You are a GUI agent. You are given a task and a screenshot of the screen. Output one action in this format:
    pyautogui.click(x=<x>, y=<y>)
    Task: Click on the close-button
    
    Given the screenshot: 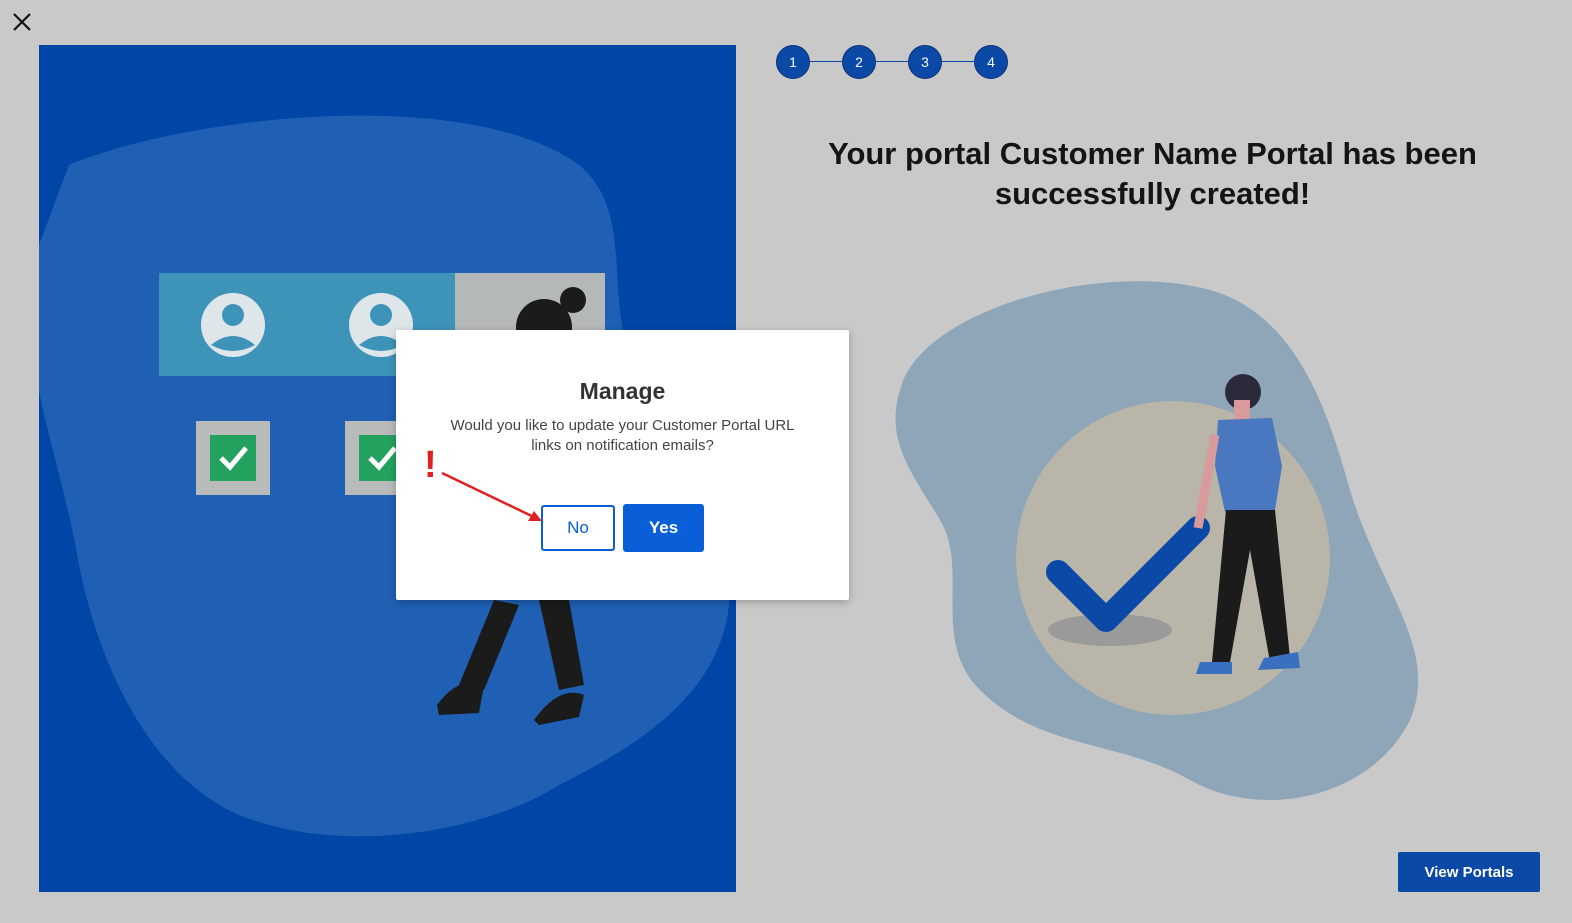 What is the action you would take?
    pyautogui.click(x=22, y=22)
    